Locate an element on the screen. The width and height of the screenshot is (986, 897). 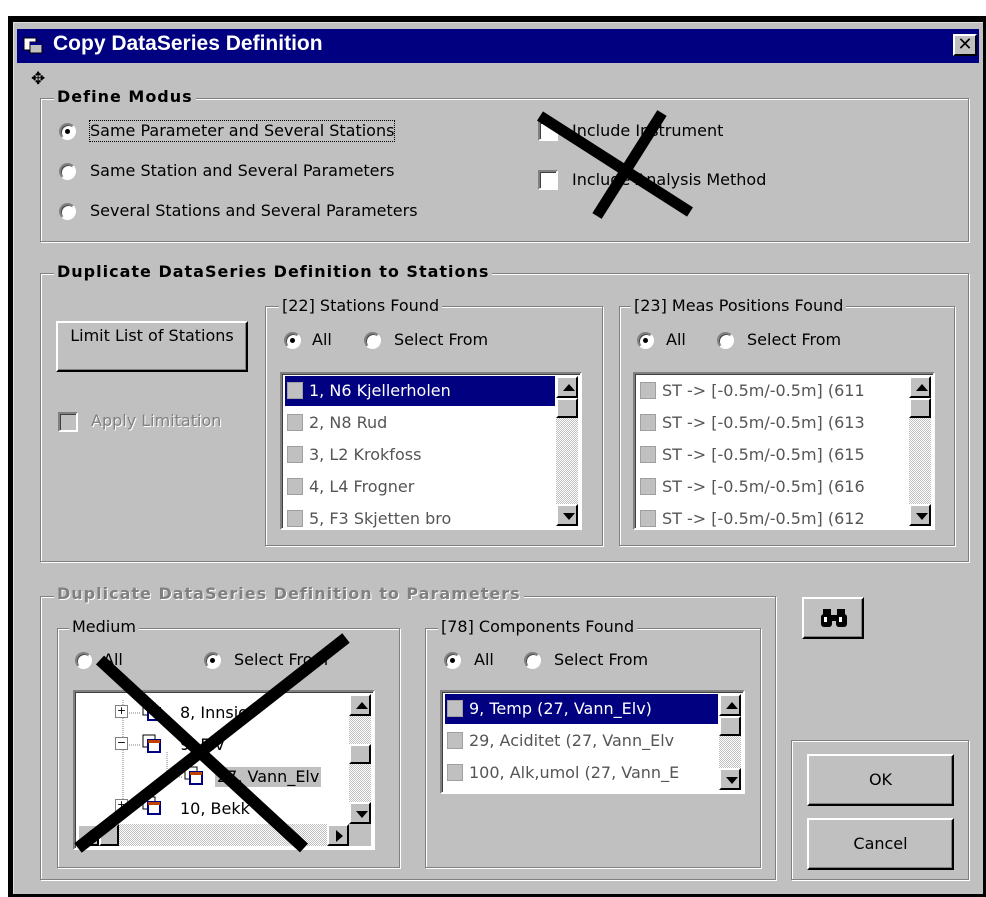
medium-vscrollbar is located at coordinates (360, 759).